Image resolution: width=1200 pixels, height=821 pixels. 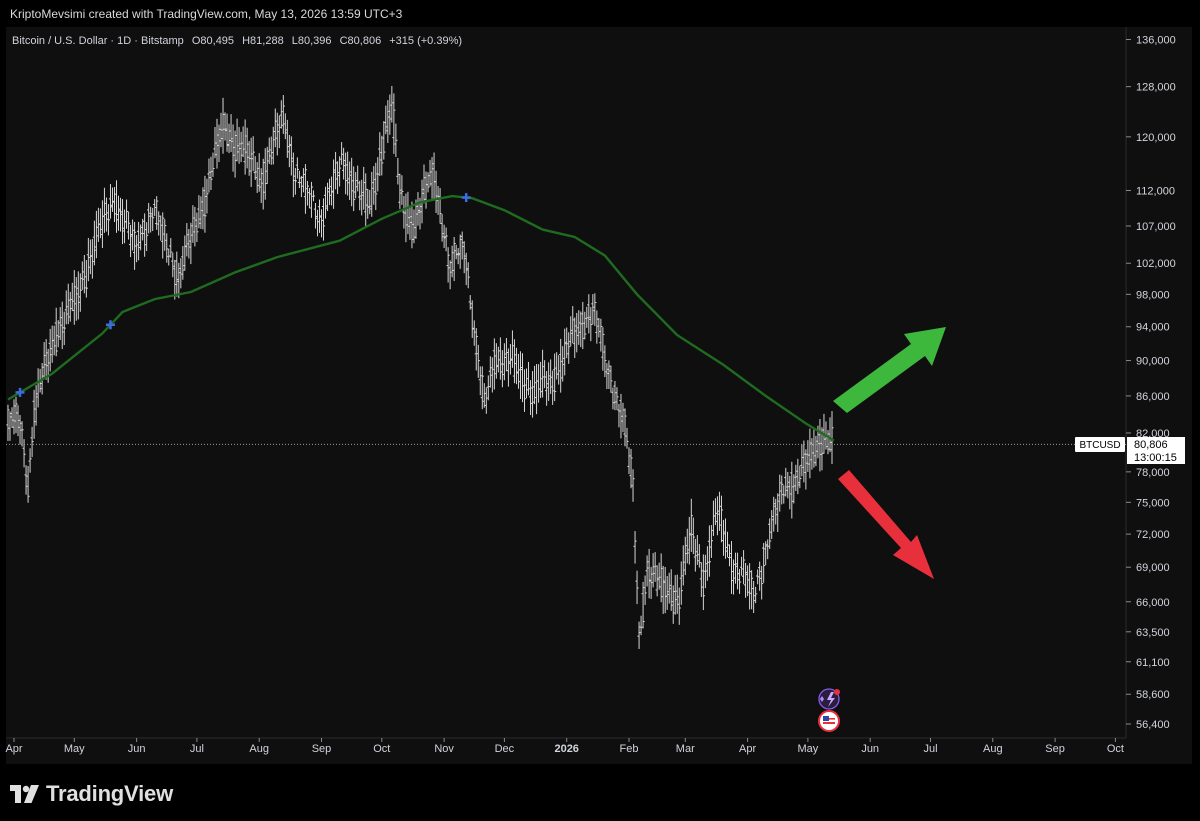 What do you see at coordinates (311, 41) in the screenshot?
I see `low-value: L80,396` at bounding box center [311, 41].